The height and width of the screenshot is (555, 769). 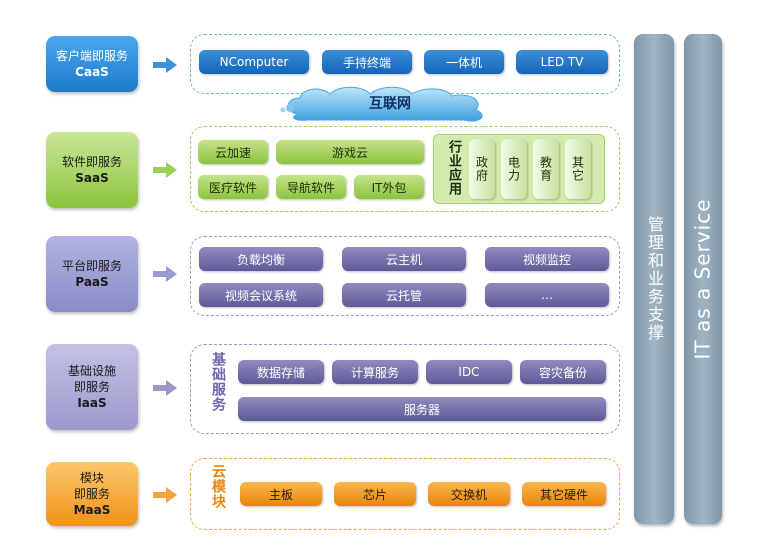 What do you see at coordinates (564, 494) in the screenshot?
I see `maas-item-other-hardware: 其它硬件` at bounding box center [564, 494].